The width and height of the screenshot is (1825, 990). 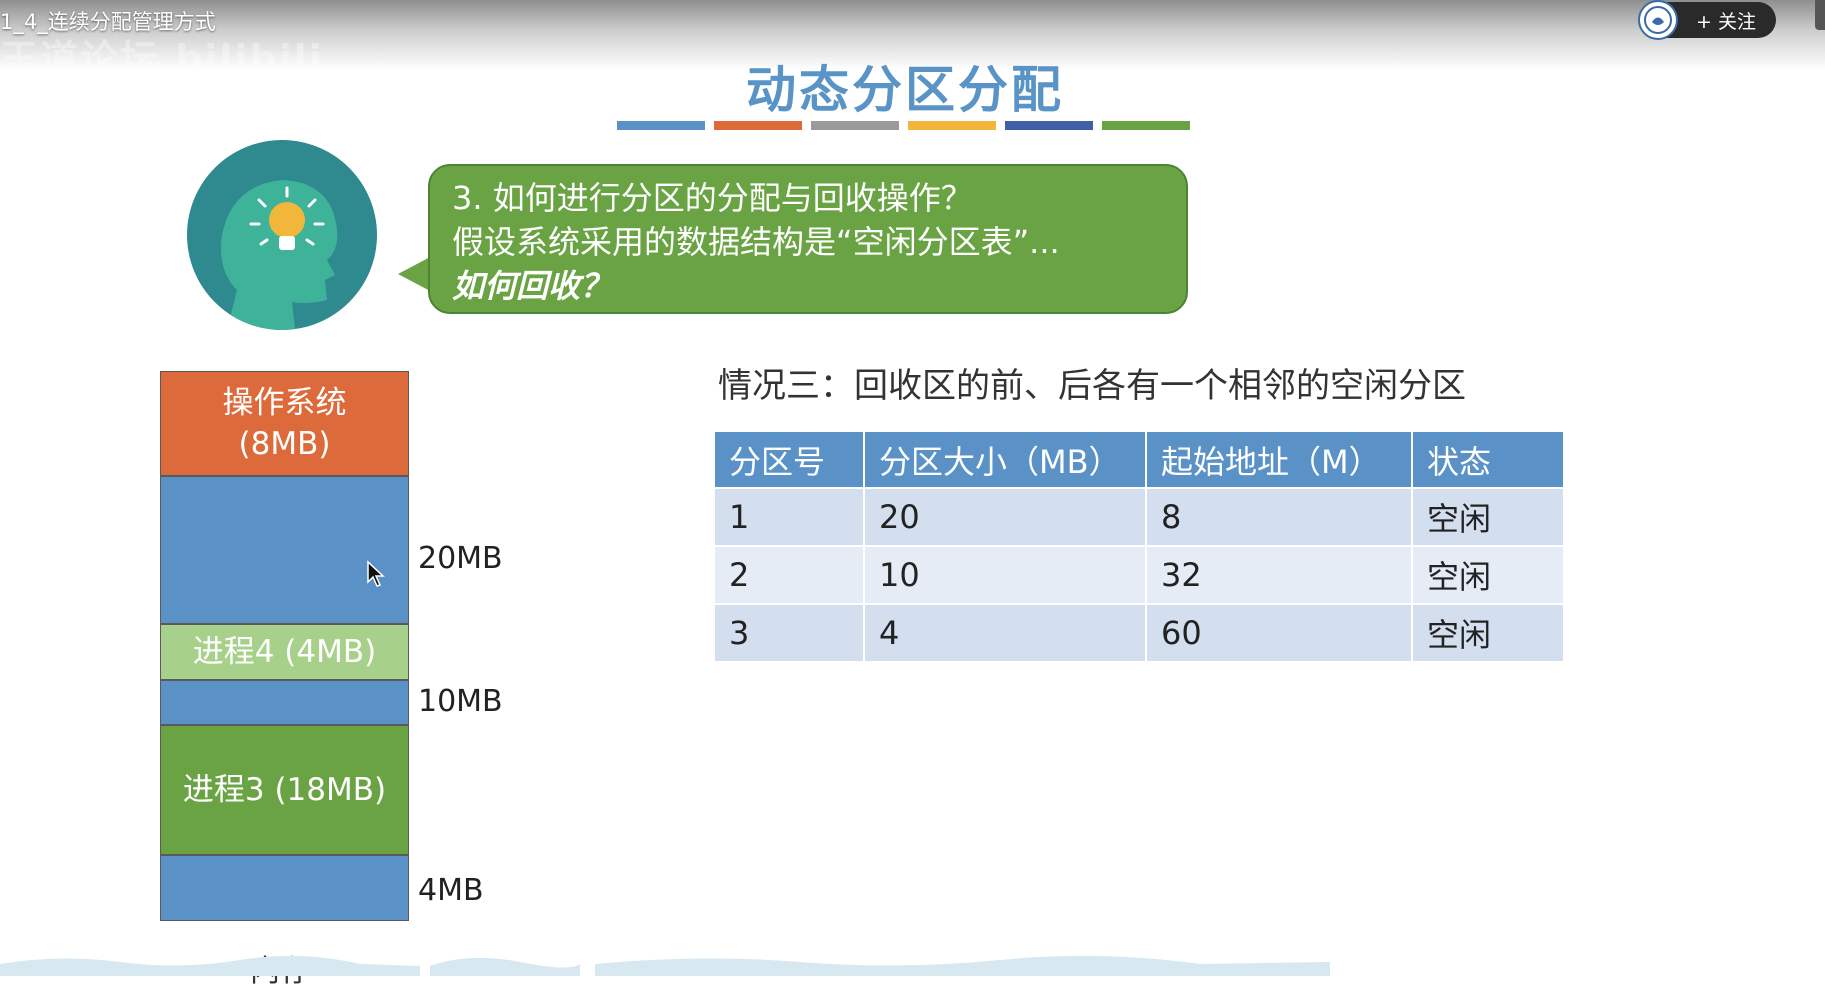 I want to click on channel-avatar, so click(x=1658, y=20).